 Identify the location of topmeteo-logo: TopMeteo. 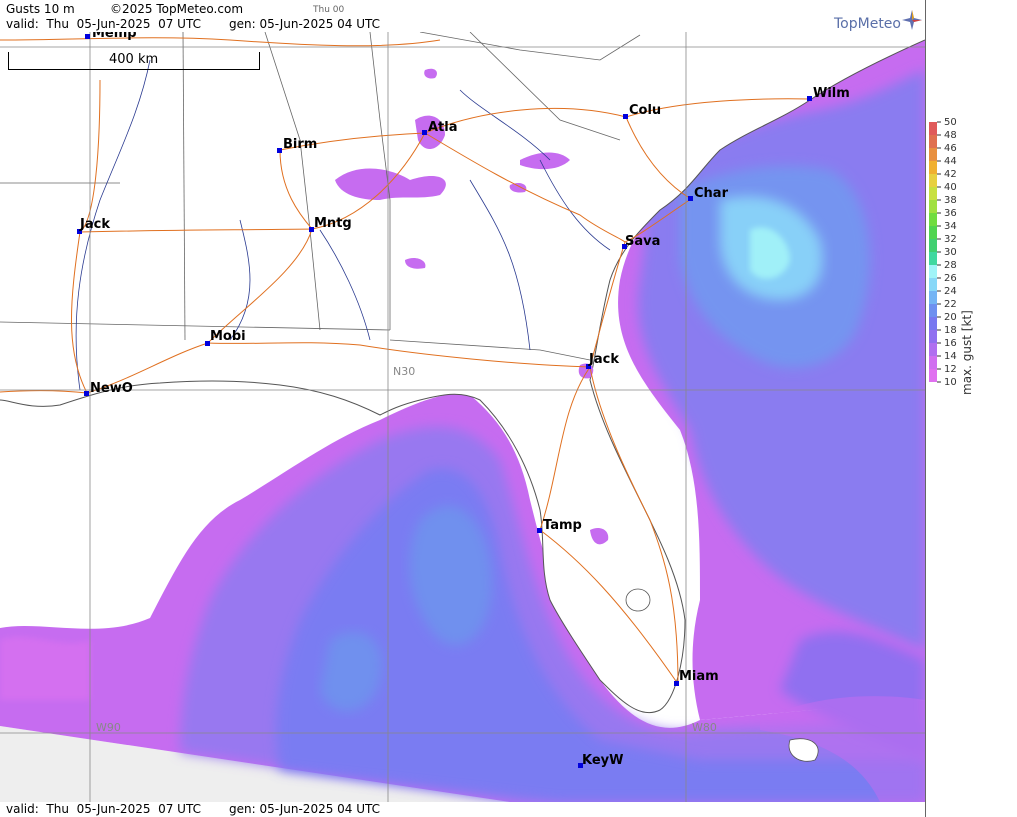
(879, 21).